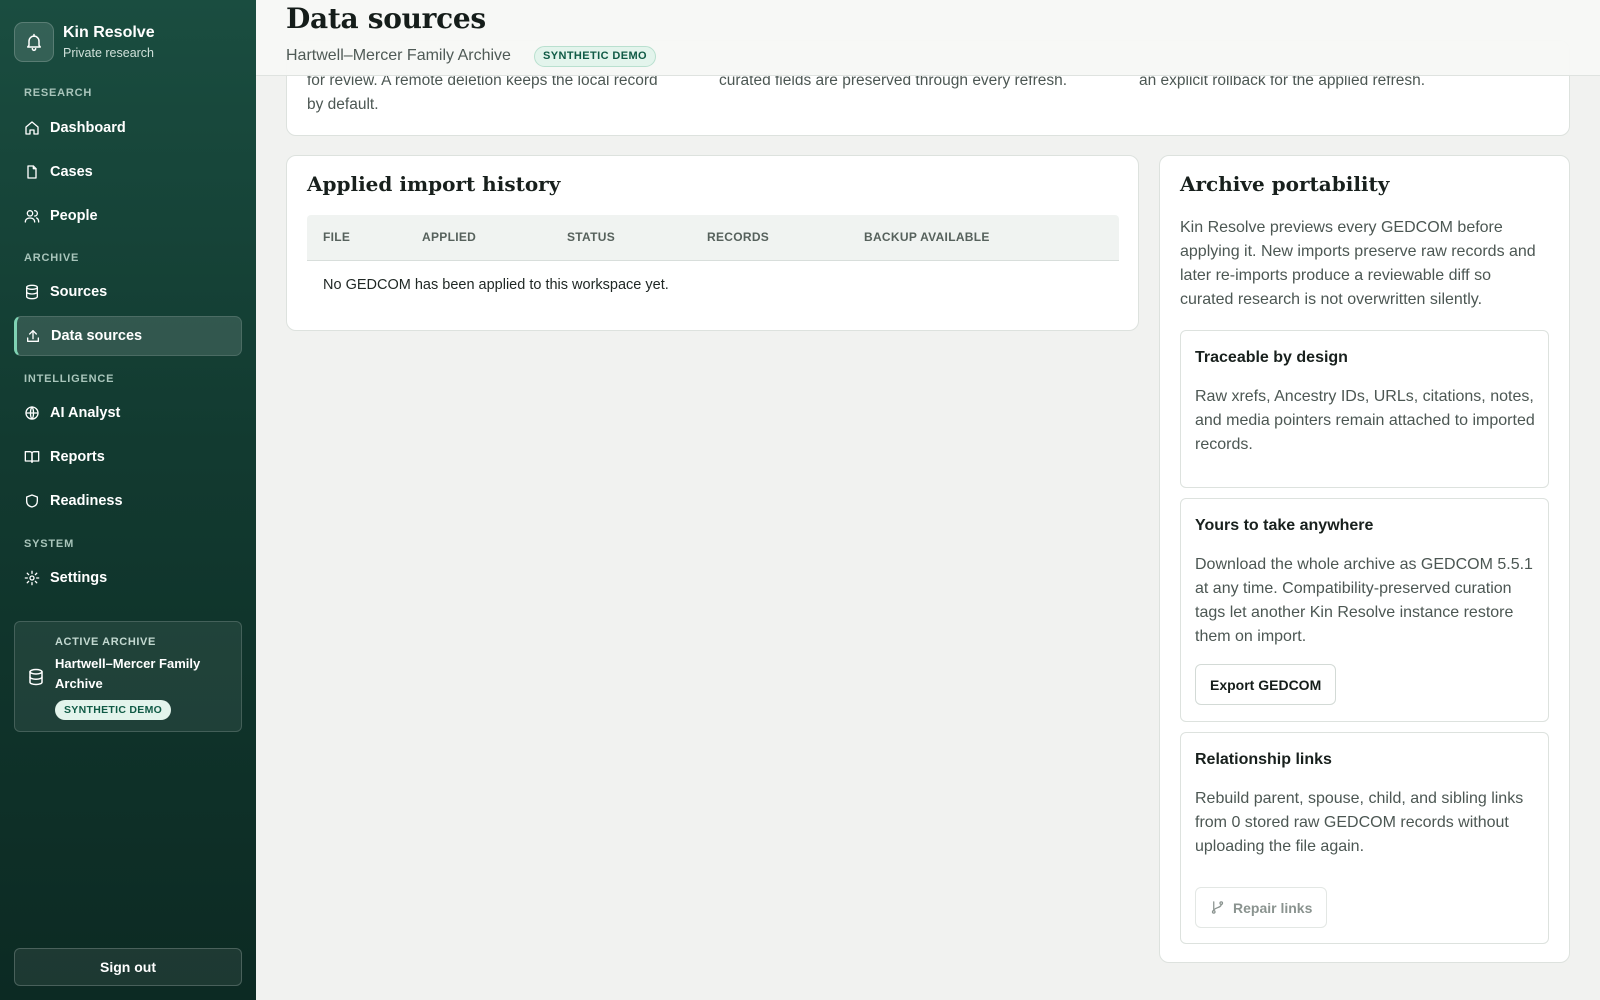  I want to click on file-icon, so click(32, 172).